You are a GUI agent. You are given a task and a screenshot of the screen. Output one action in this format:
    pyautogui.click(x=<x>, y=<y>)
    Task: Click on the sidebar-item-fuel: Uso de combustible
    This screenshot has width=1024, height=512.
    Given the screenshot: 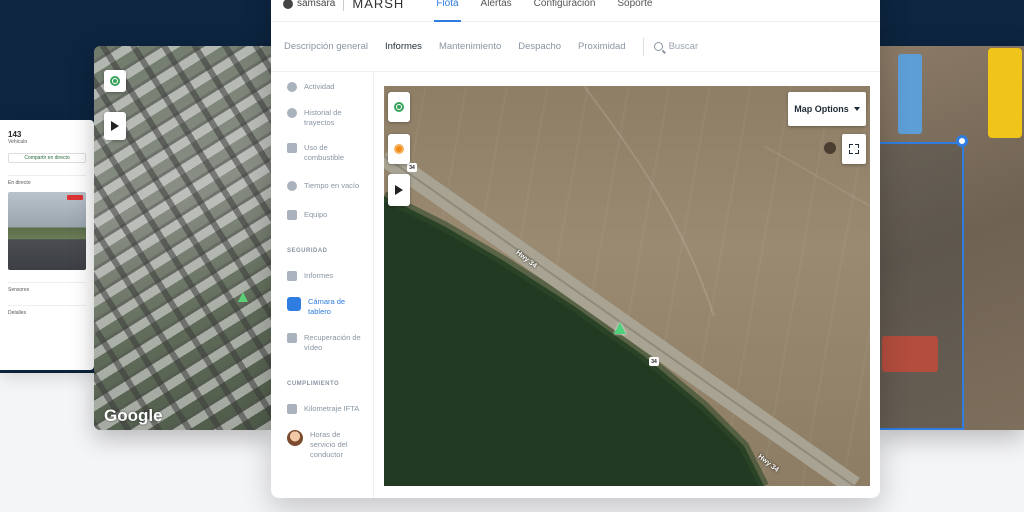 What is the action you would take?
    pyautogui.click(x=322, y=153)
    